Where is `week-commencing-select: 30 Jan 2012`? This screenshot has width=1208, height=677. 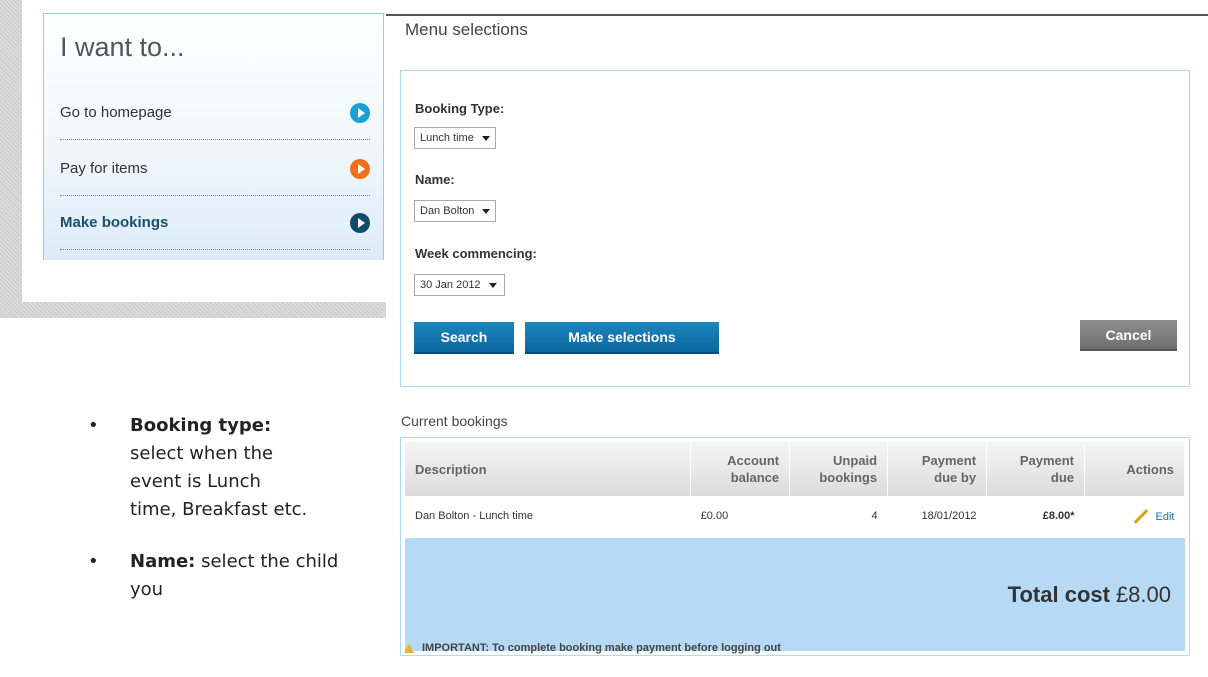 week-commencing-select: 30 Jan 2012 is located at coordinates (459, 285).